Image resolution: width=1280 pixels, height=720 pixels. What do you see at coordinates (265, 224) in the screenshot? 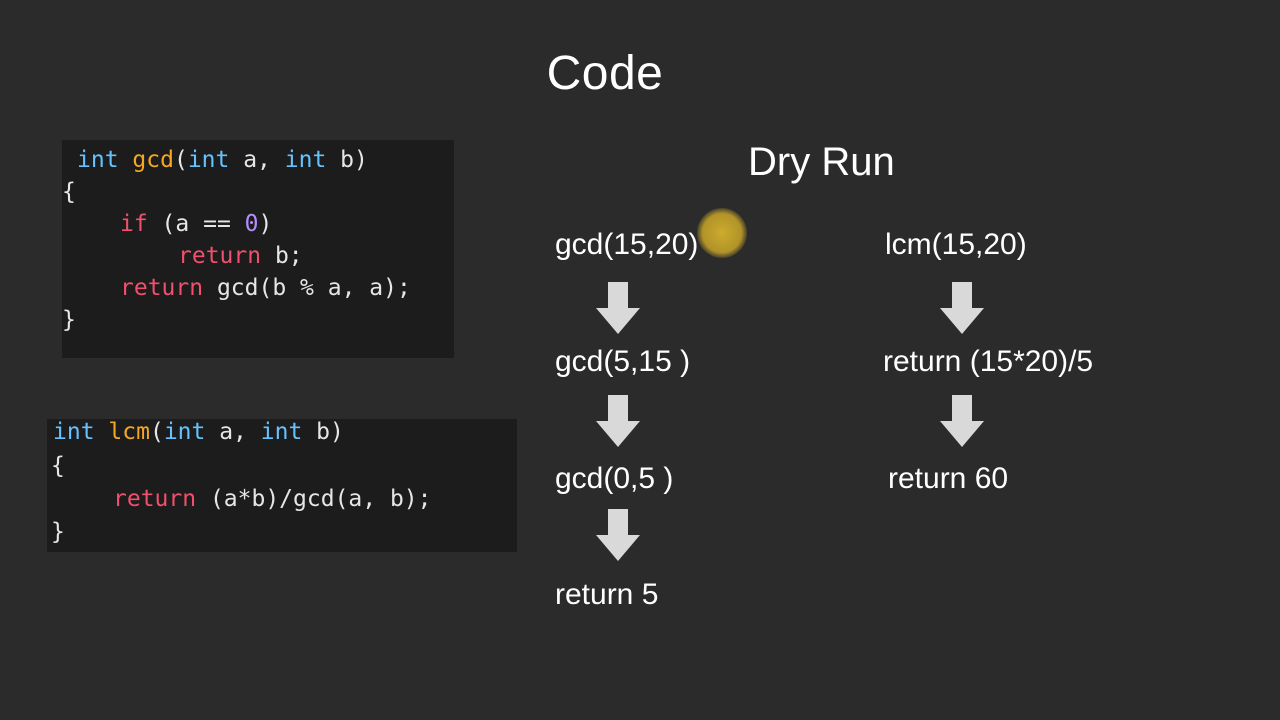
I see `code-token: )` at bounding box center [265, 224].